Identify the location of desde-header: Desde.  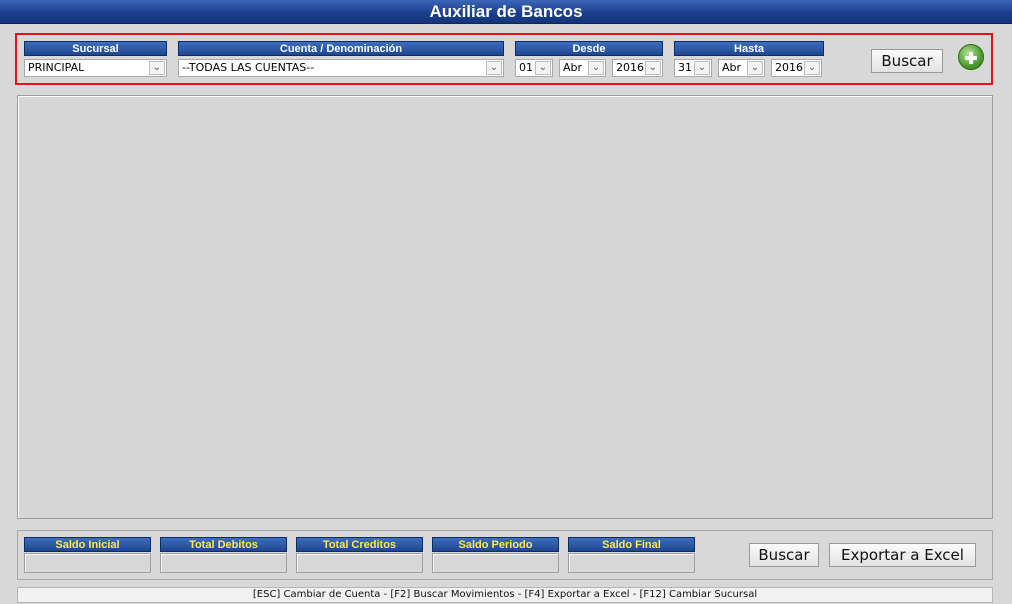
(589, 48).